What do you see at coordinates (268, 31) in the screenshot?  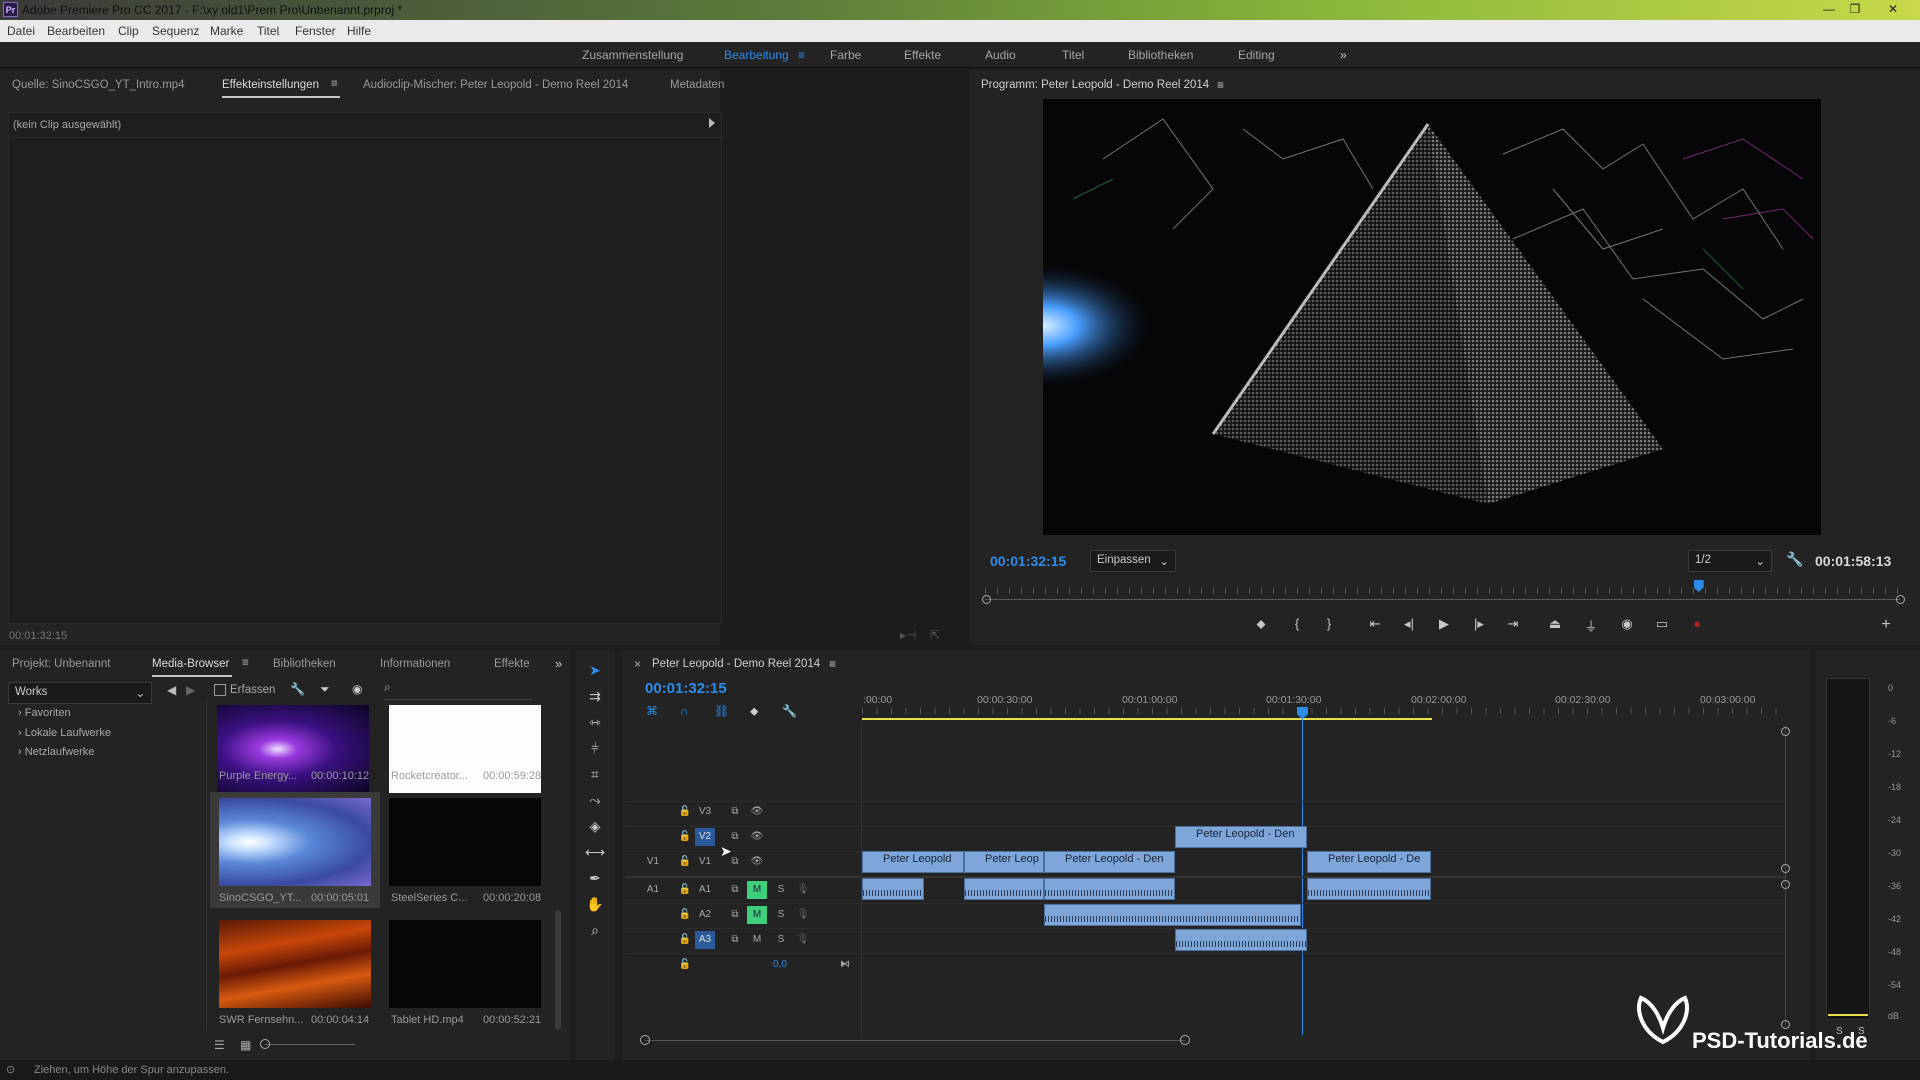 I see `menu-titel: Titel` at bounding box center [268, 31].